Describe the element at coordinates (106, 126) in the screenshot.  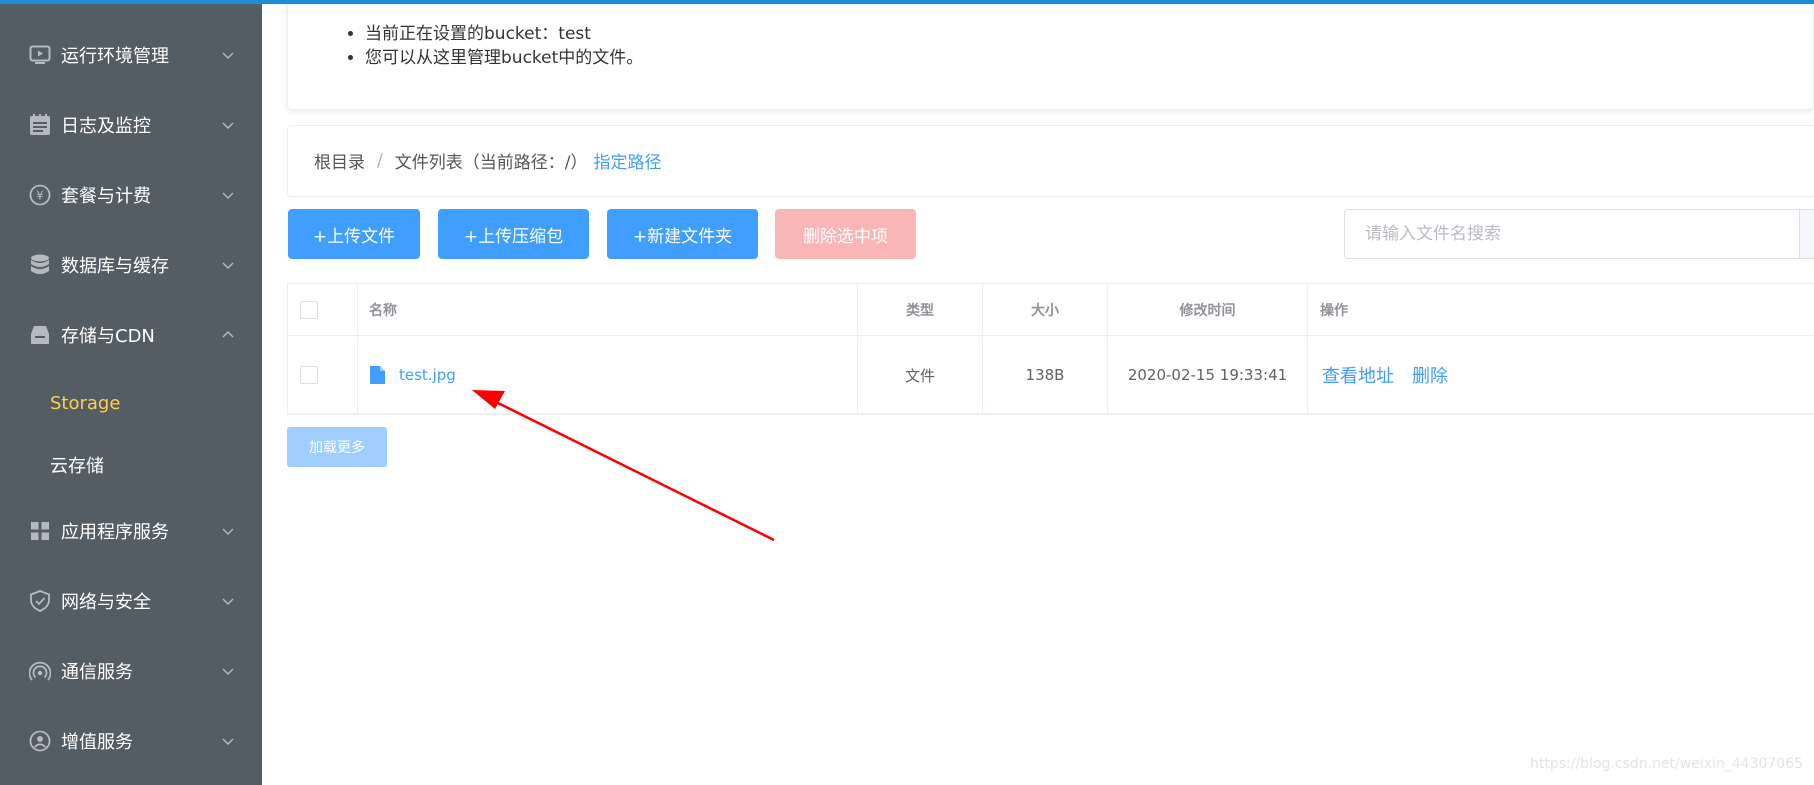
I see `sidebar-item-label: 日志及监控` at that location.